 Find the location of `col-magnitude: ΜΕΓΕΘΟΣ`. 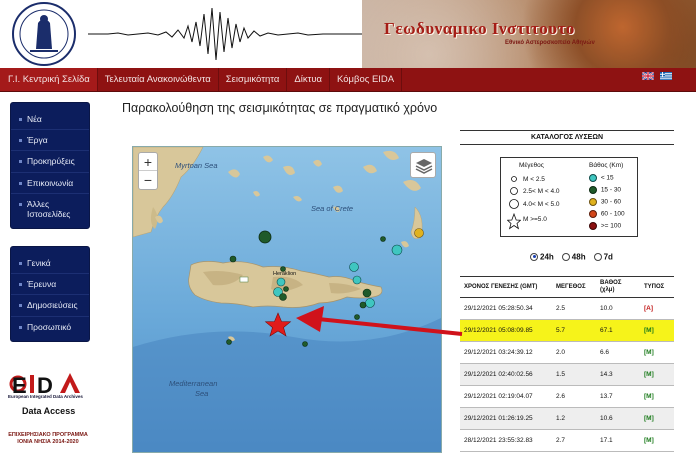

col-magnitude: ΜΕΓΕΘΟΣ is located at coordinates (574, 287).